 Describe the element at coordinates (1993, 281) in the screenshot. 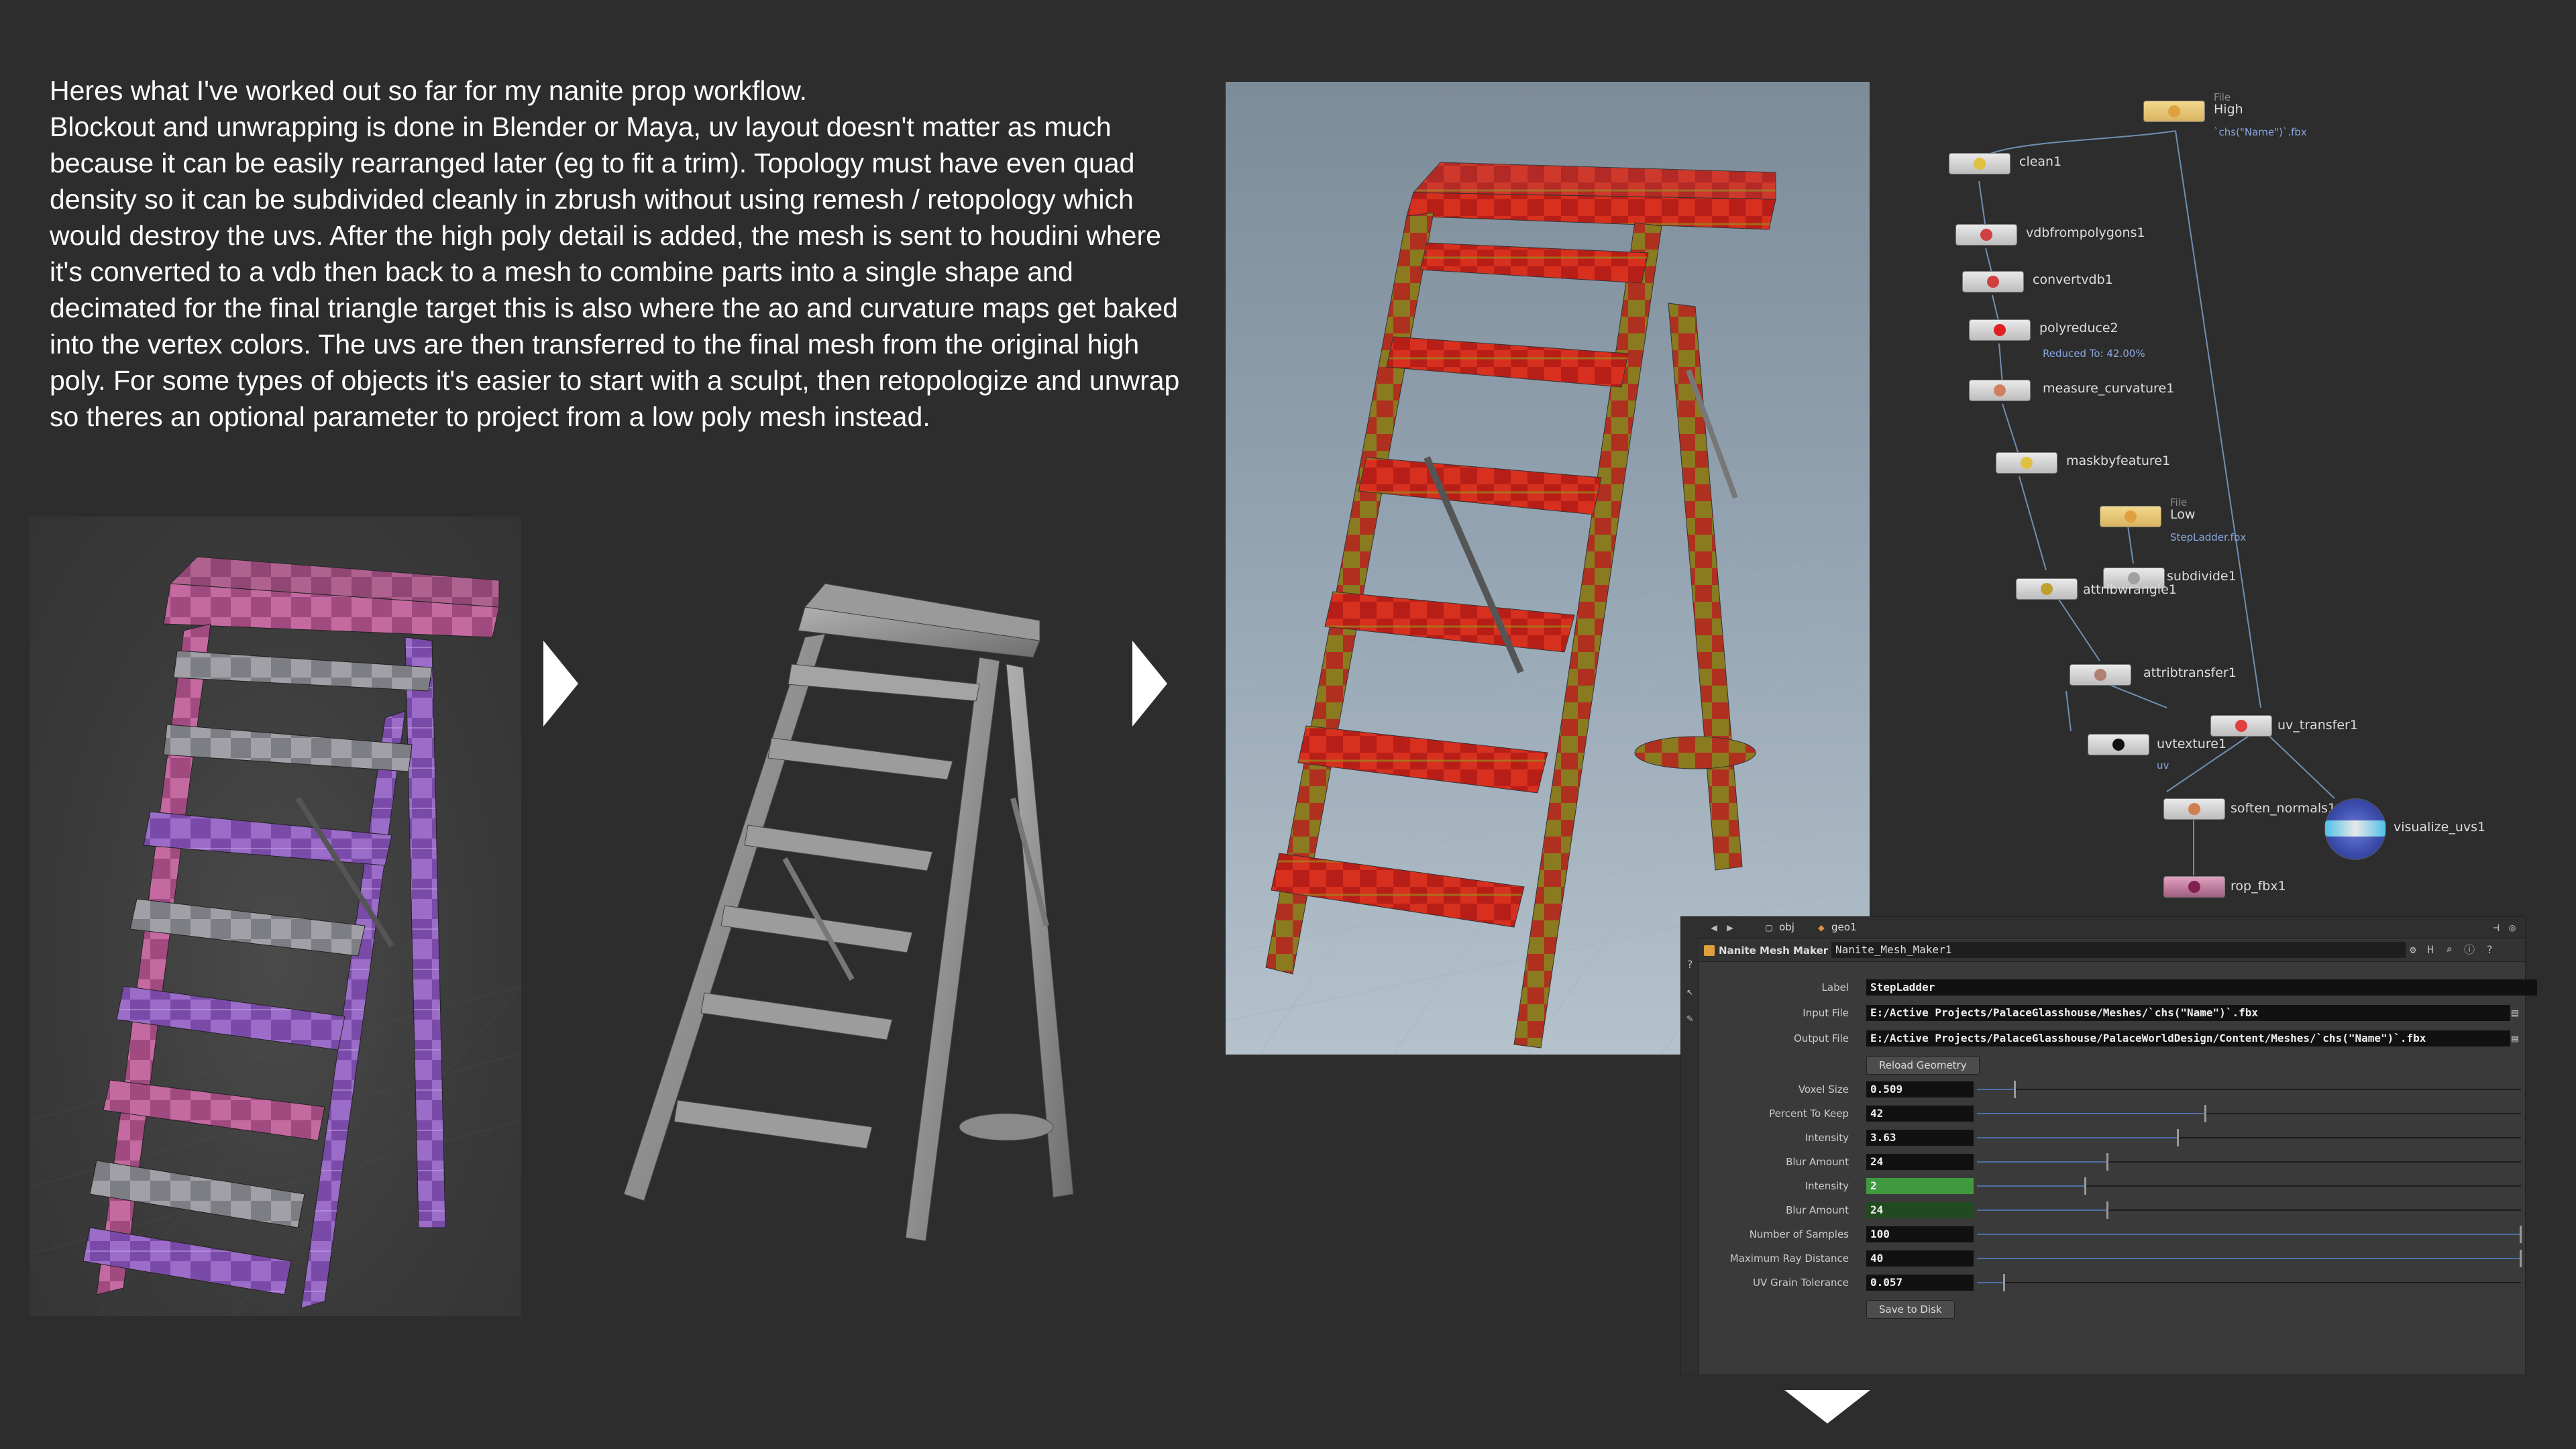

I see `node-convertvdb1` at that location.